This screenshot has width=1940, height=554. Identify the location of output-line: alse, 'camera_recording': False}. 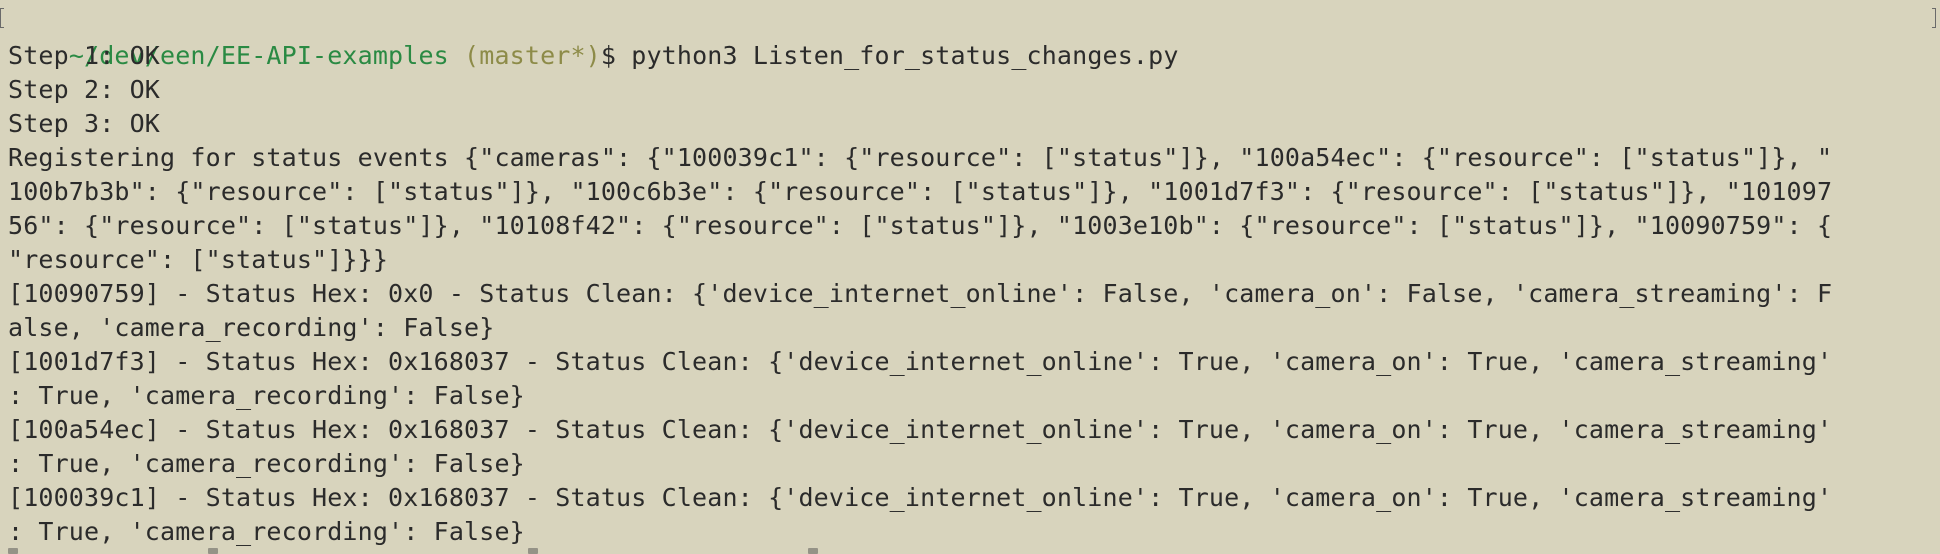
(251, 327).